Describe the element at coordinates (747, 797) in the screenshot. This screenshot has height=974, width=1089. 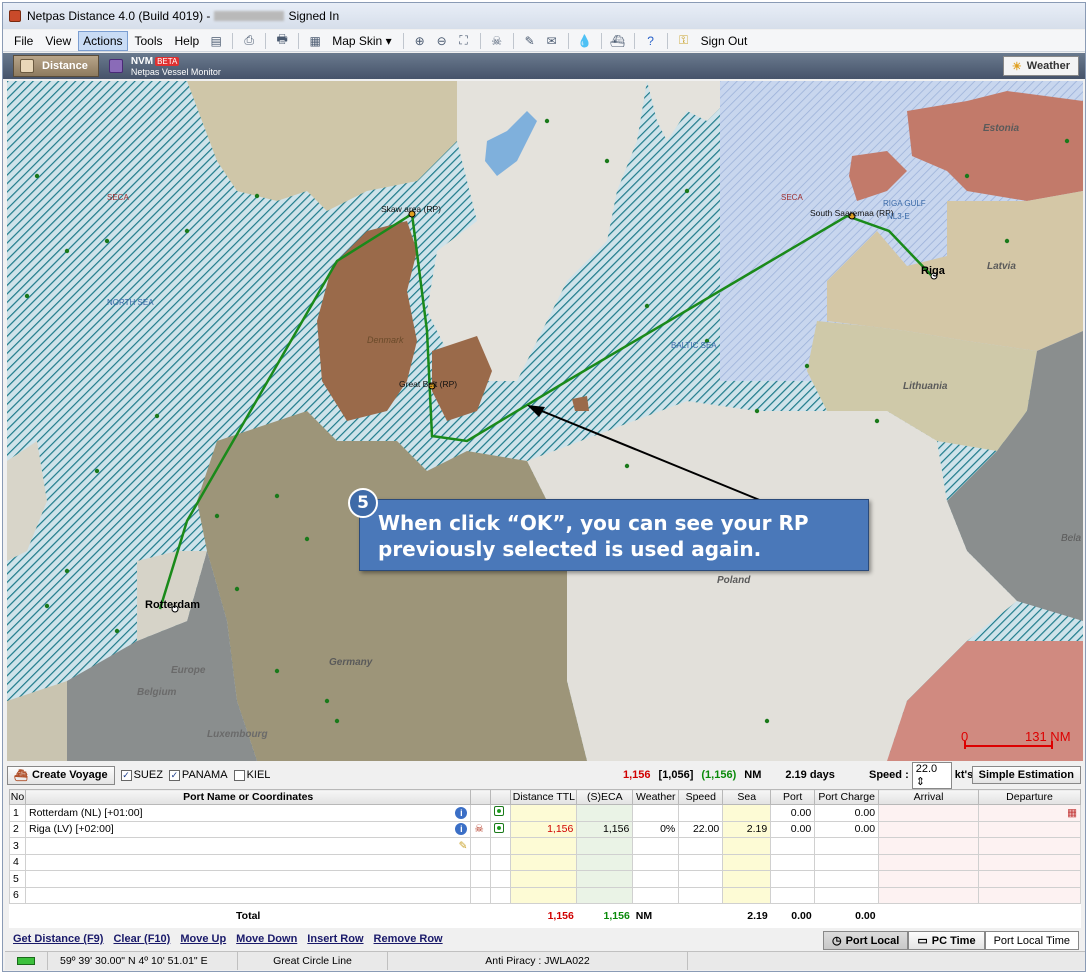
I see `col-sea: Sea` at that location.